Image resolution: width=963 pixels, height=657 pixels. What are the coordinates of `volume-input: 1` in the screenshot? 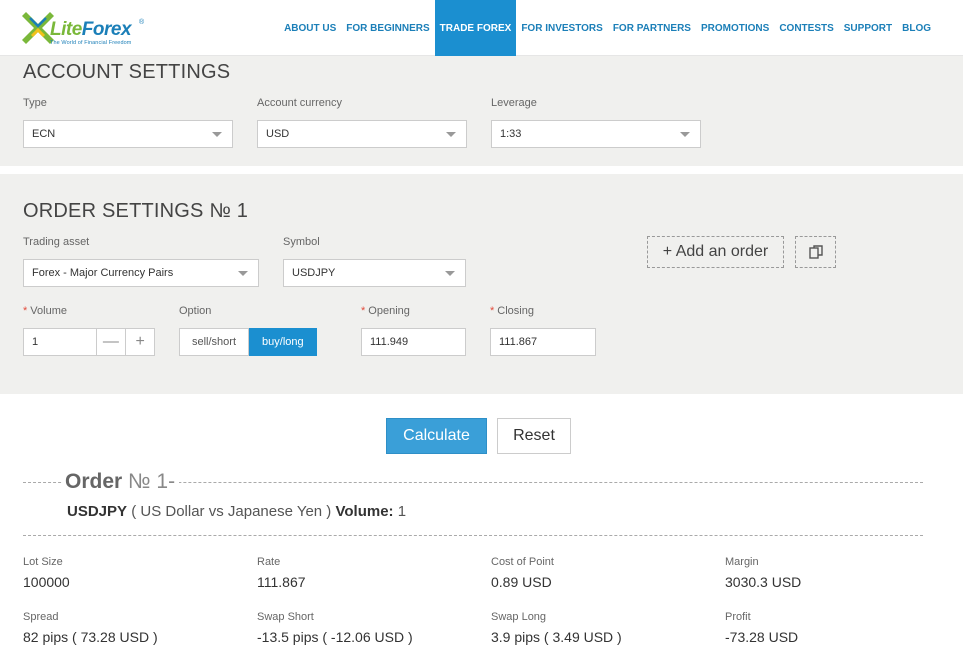 It's located at (60, 342).